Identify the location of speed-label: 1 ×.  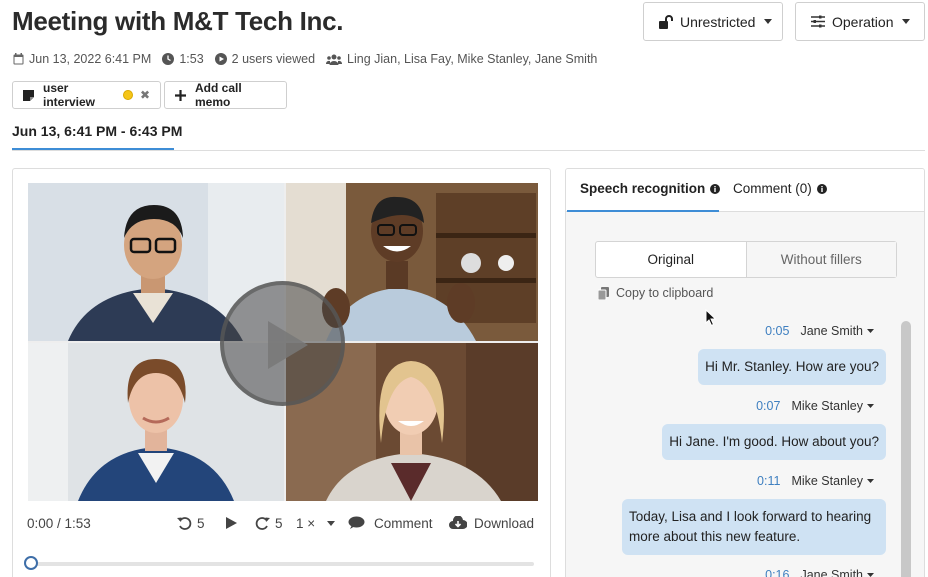
(306, 523).